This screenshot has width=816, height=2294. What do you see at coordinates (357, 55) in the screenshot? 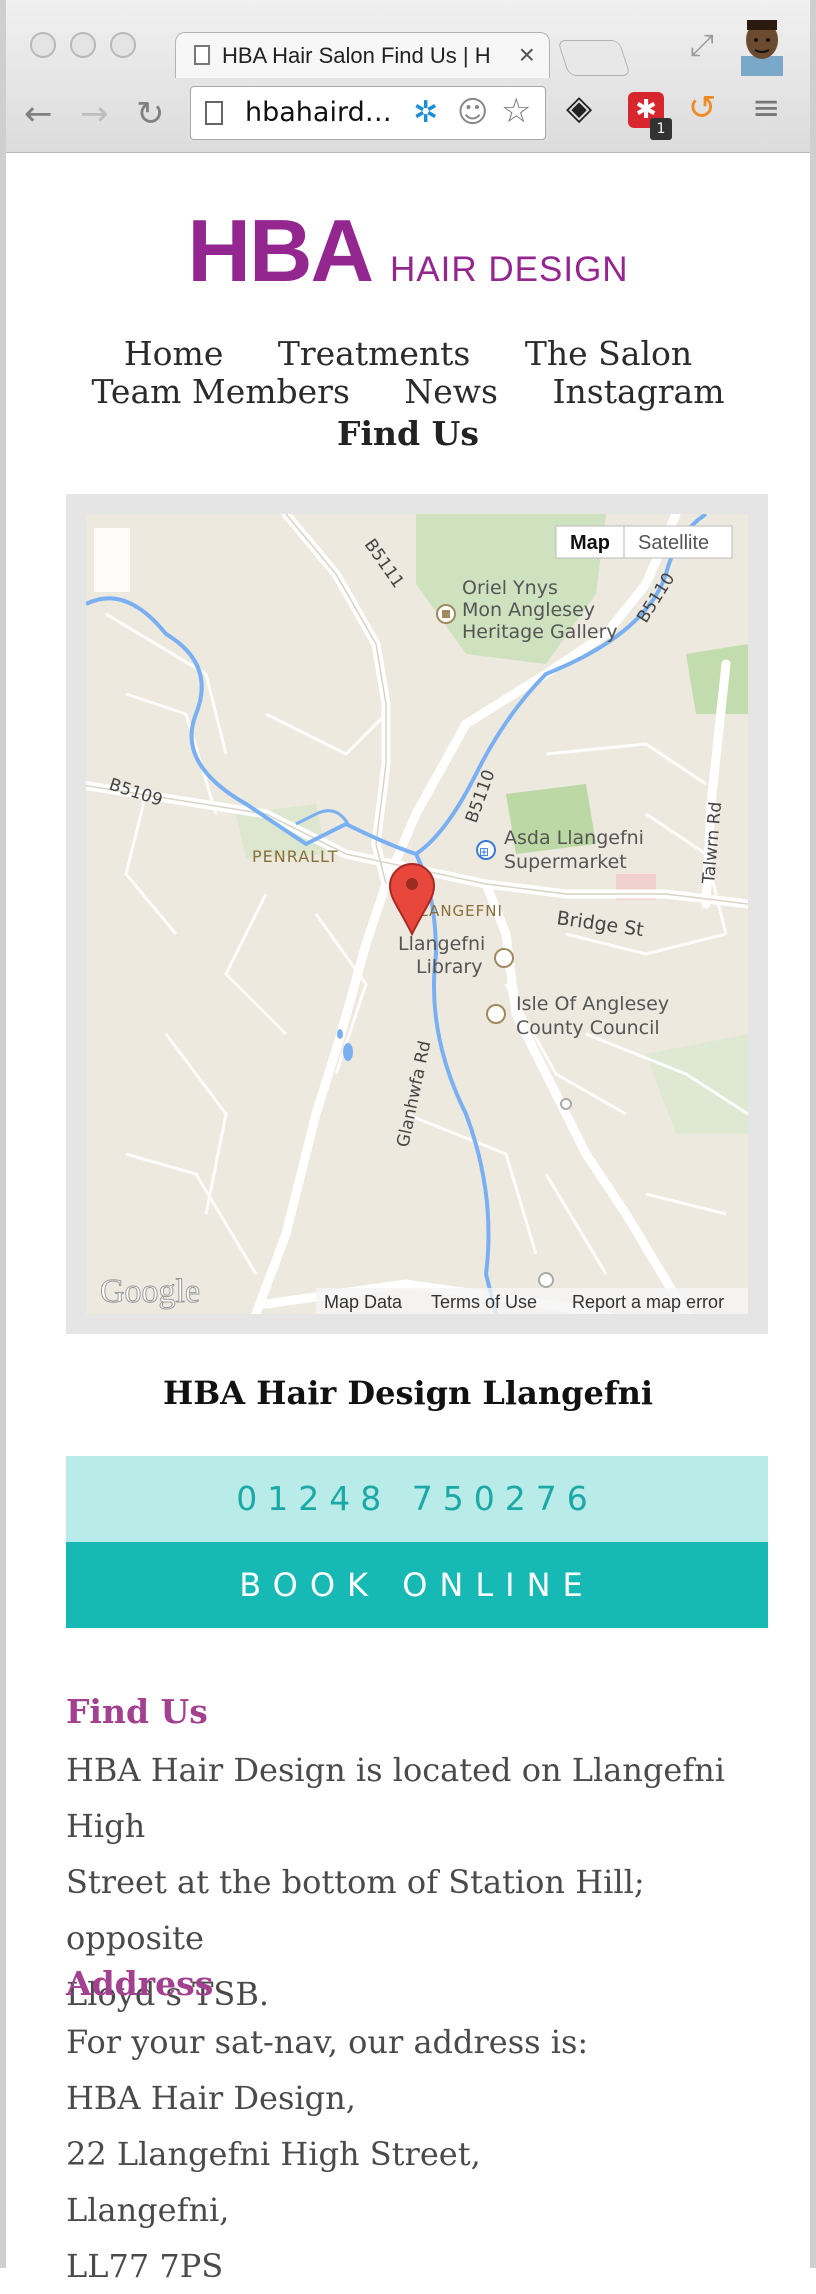
I see `tab-title: HBA Hair Salon Find Us | HBA` at bounding box center [357, 55].